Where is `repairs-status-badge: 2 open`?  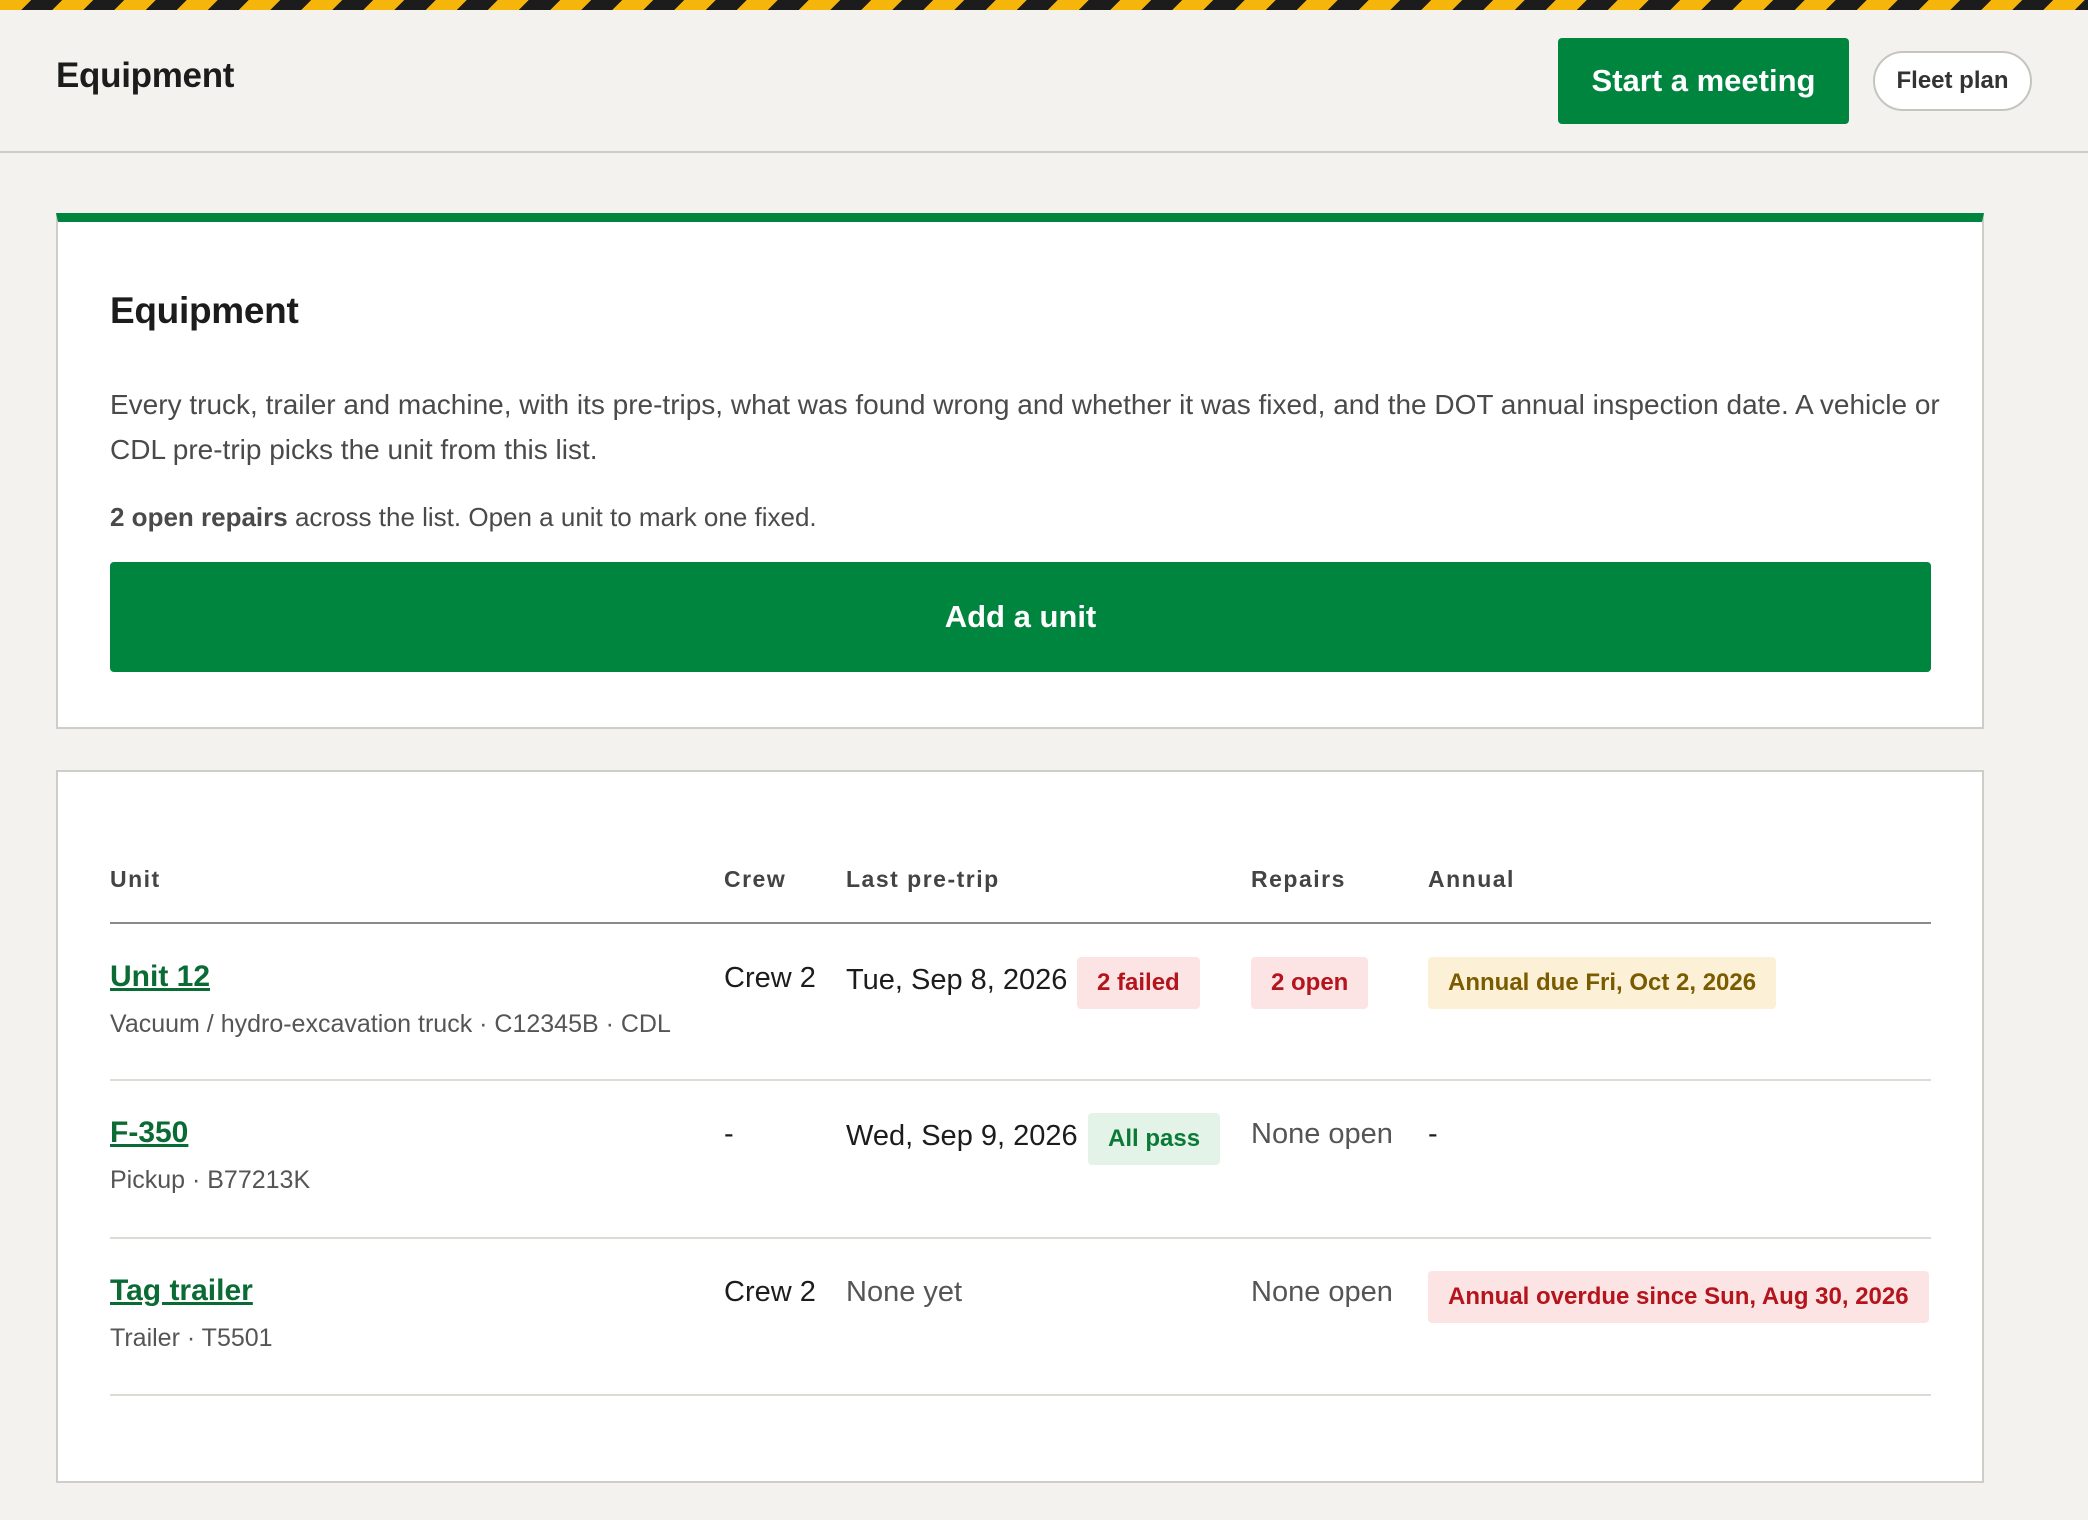 repairs-status-badge: 2 open is located at coordinates (1310, 983).